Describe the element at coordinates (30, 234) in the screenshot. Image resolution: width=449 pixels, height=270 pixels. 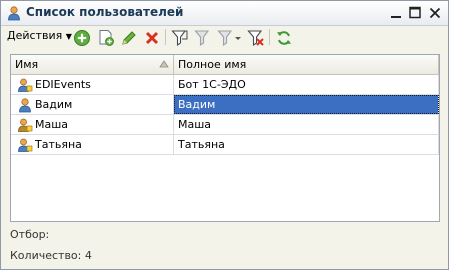
I see `filter-label: Отбор:` at that location.